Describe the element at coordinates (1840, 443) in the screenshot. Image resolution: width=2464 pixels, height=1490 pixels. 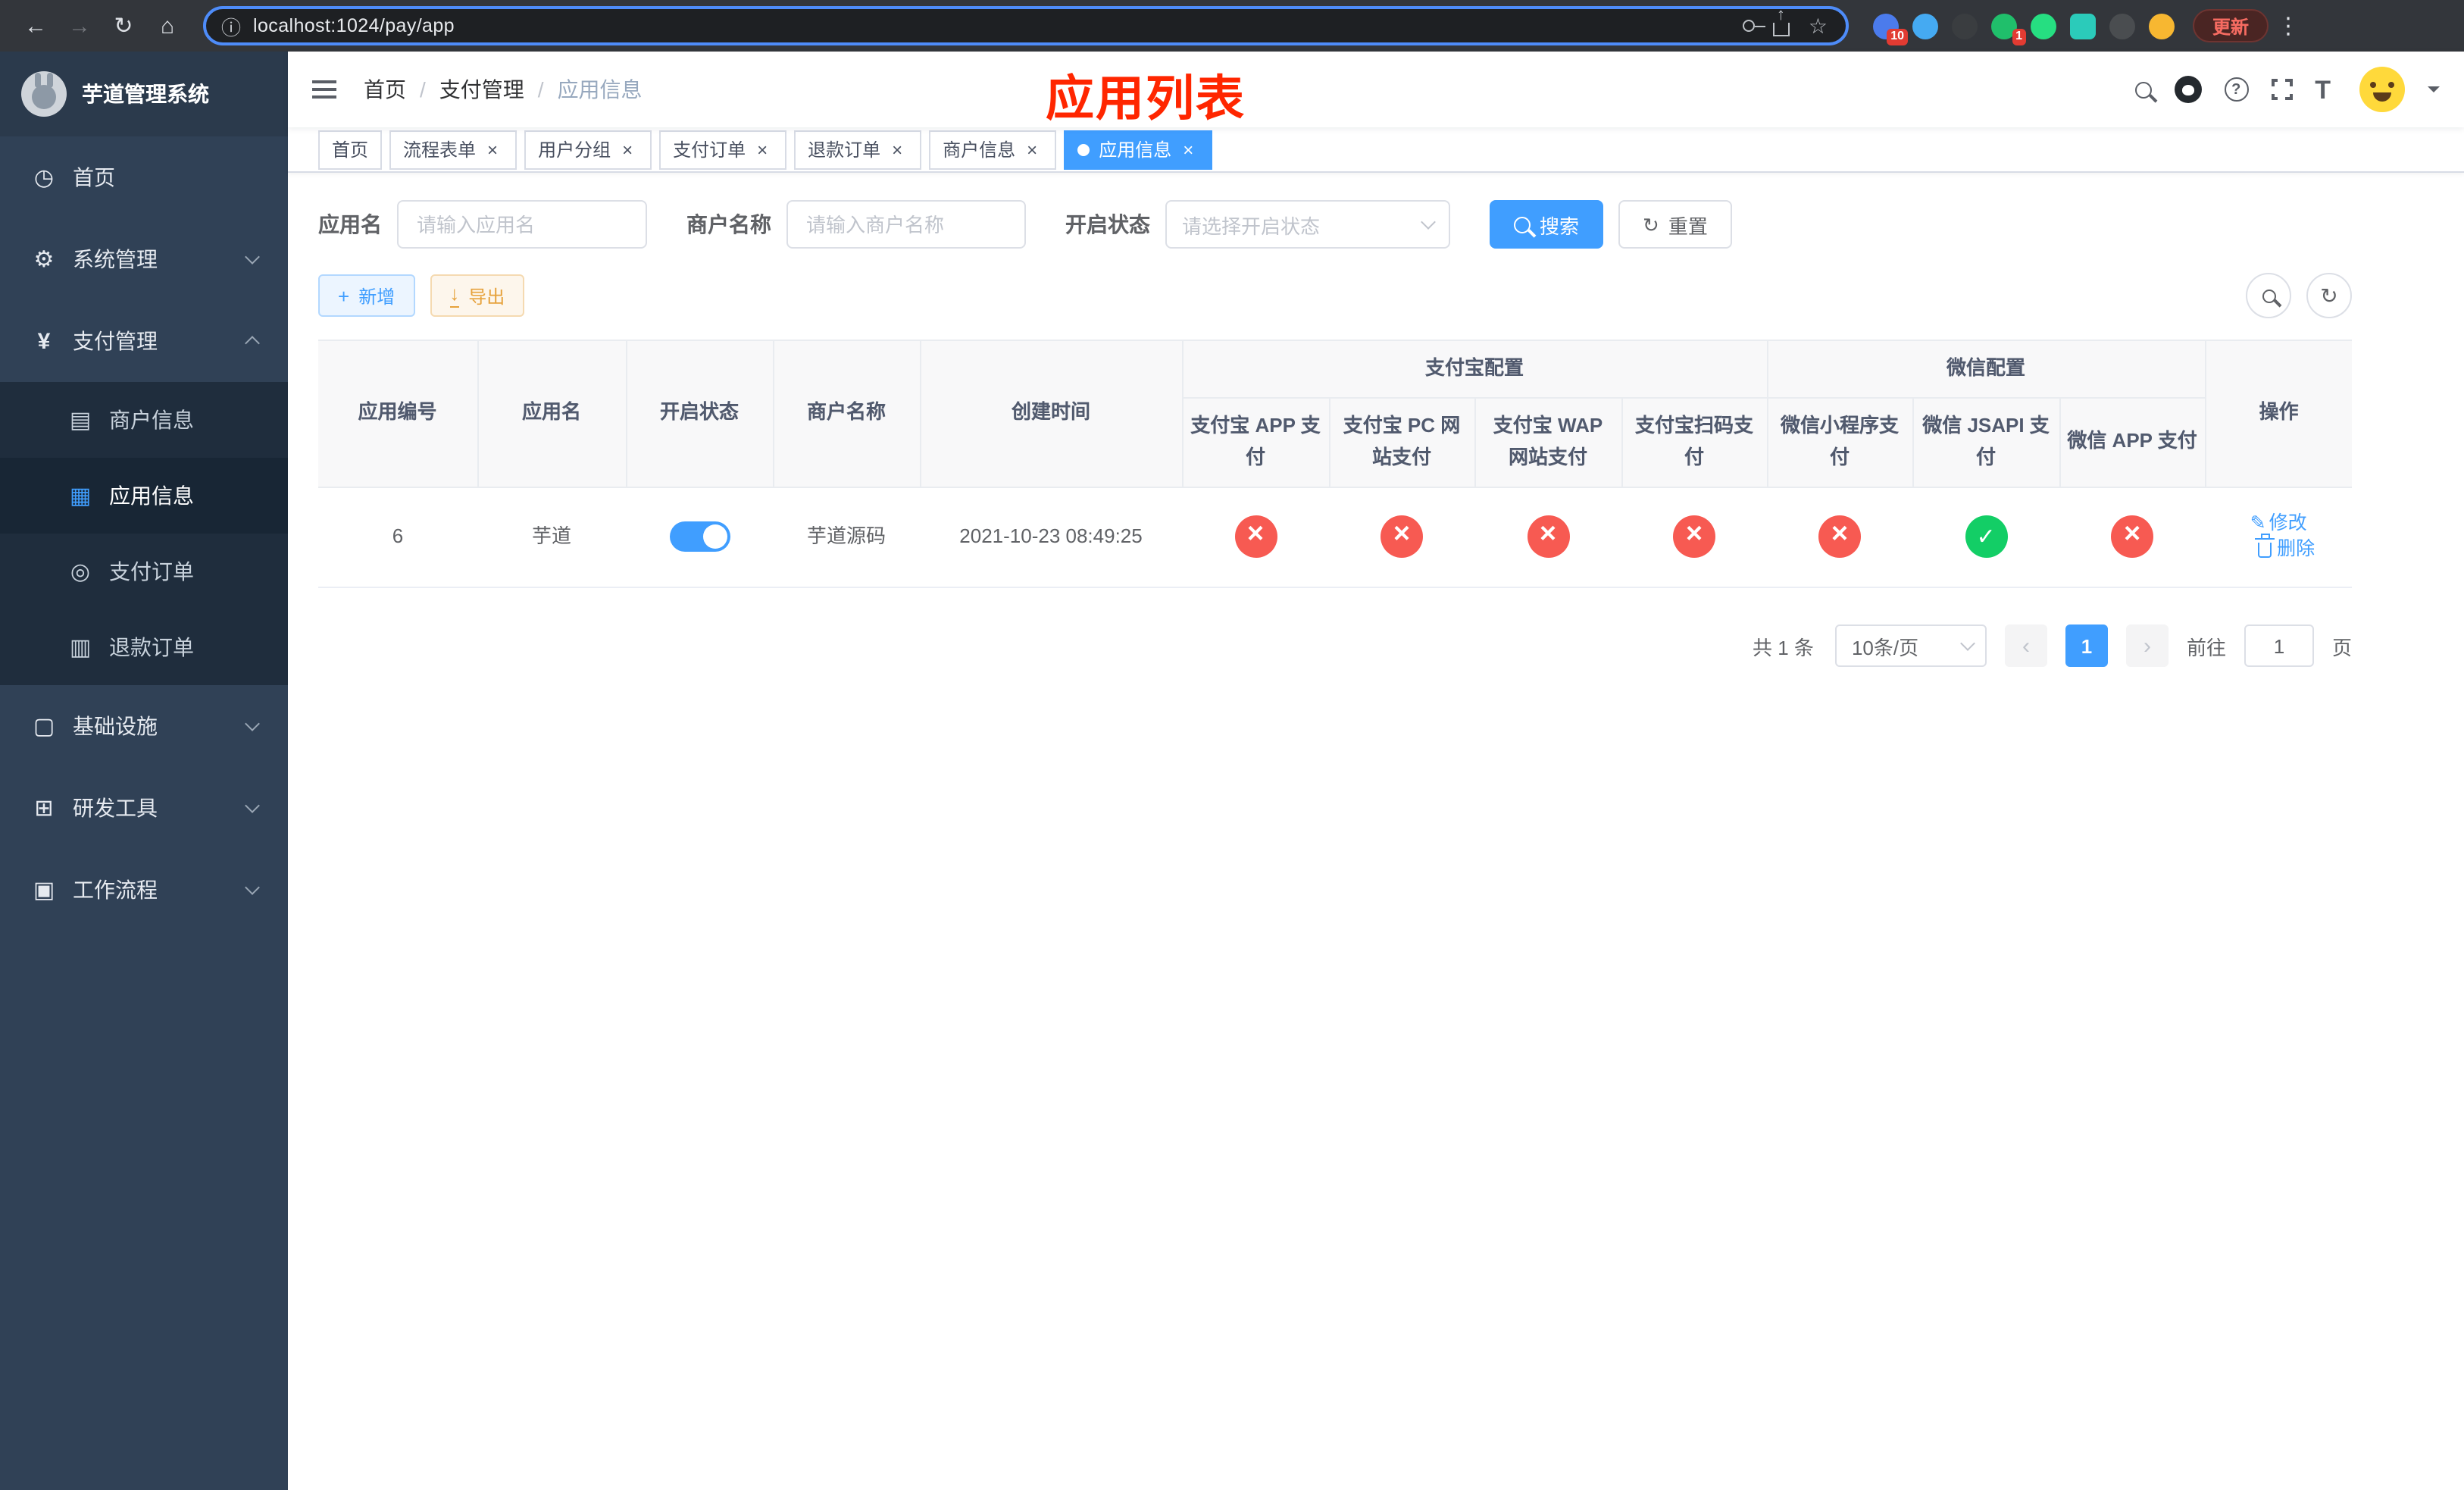
I see `col-header-wechat-lite: 微信小程序支付` at that location.